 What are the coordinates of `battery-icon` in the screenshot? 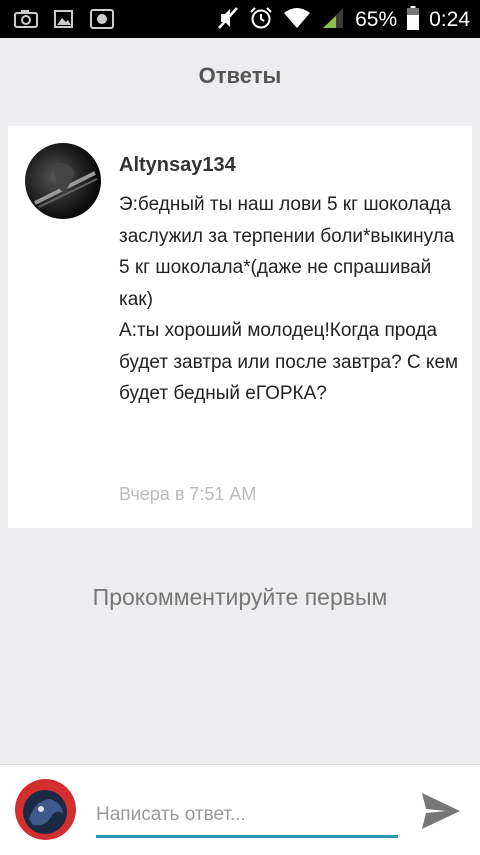 It's located at (413, 20).